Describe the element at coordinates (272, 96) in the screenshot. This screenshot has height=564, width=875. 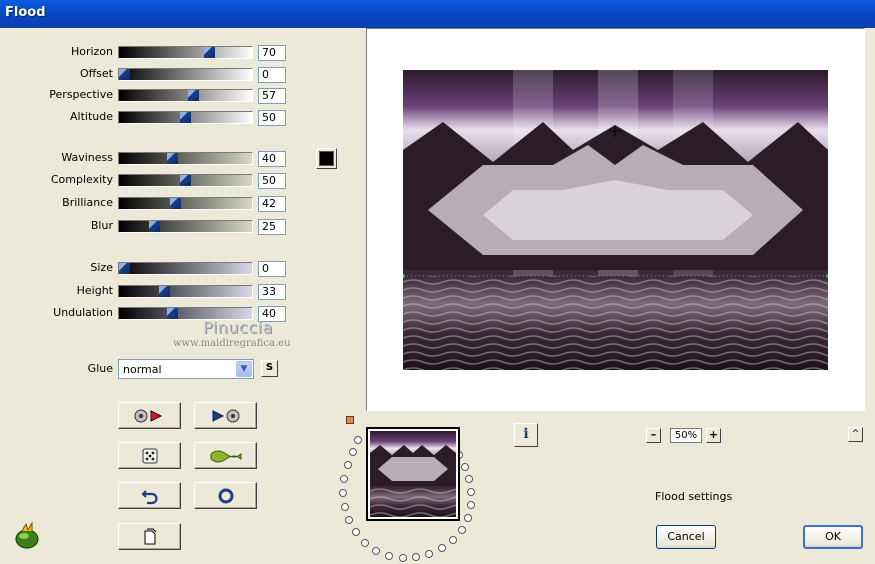
I see `perspective-value-field: 57` at that location.